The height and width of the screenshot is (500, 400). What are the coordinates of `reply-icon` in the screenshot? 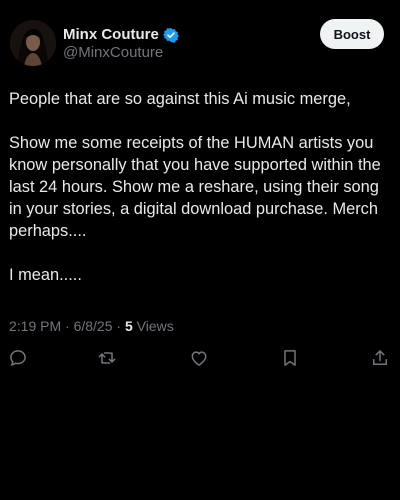 It's located at (18, 358).